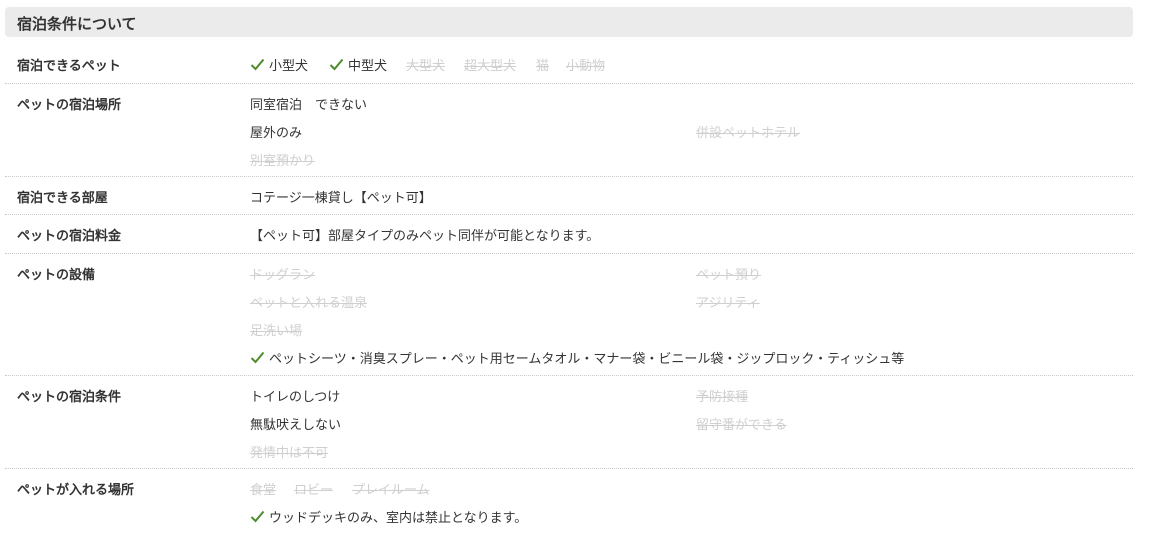 Image resolution: width=1152 pixels, height=539 pixels. Describe the element at coordinates (296, 425) in the screenshot. I see `condition-item: 無駄吠えしない` at that location.